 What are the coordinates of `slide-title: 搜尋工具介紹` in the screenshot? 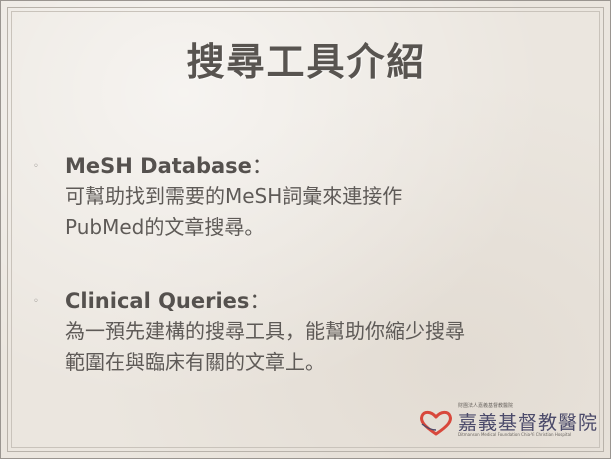 It's located at (306, 62).